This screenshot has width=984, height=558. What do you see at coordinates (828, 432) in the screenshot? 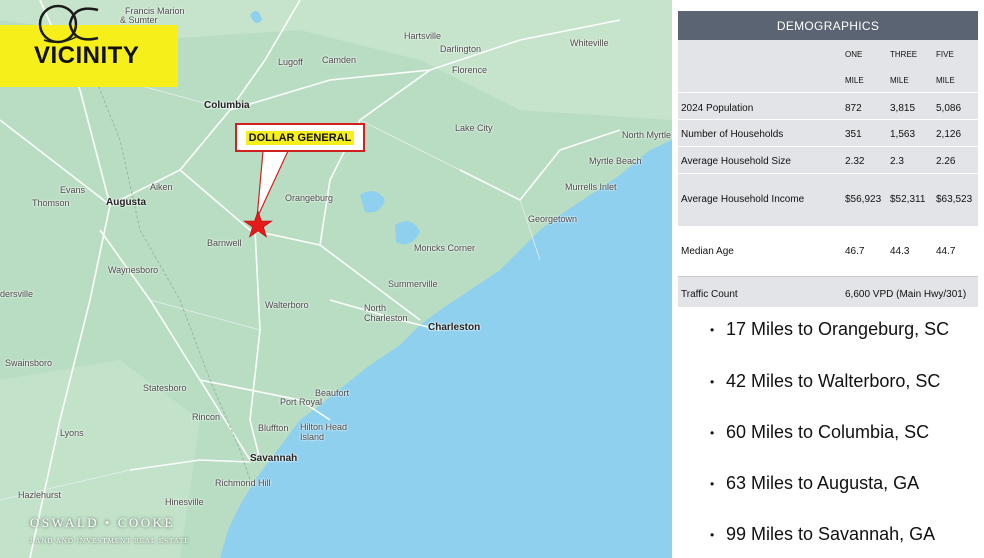
I see `distance-text: 60 Miles to Columbia, SC` at bounding box center [828, 432].